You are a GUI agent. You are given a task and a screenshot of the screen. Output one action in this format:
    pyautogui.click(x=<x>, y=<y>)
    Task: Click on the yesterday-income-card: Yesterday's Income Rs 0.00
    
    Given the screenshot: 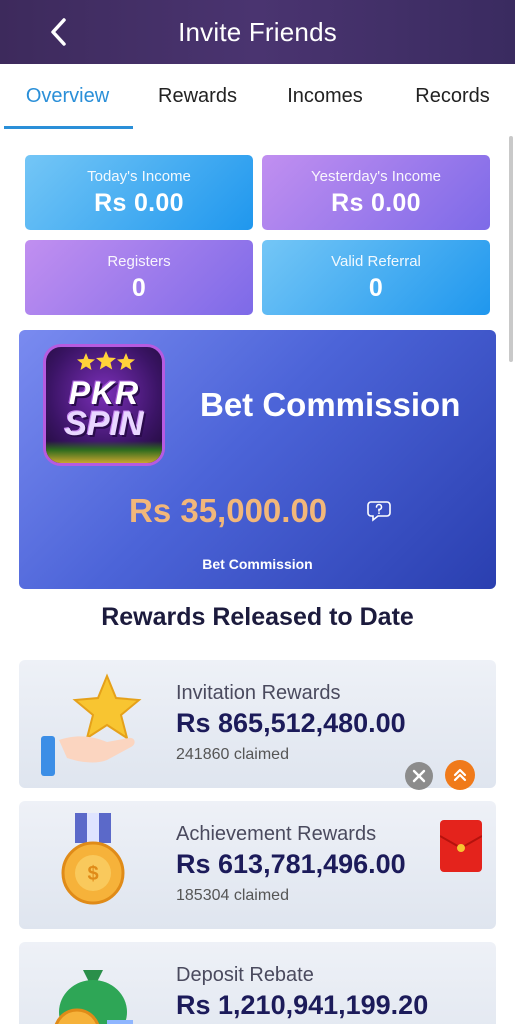 What is the action you would take?
    pyautogui.click(x=376, y=192)
    